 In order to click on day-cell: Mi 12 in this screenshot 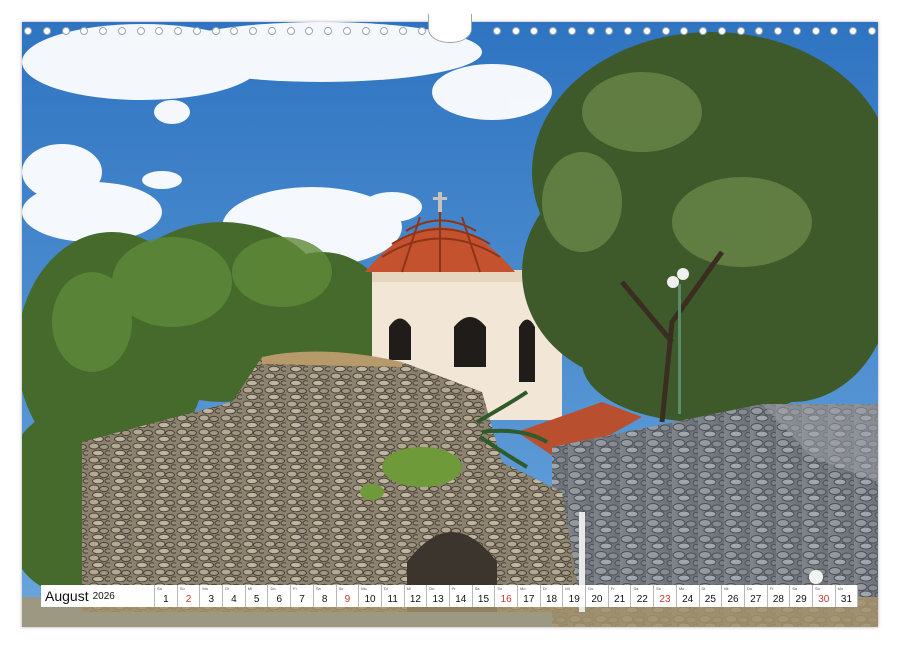, I will do `click(416, 596)`.